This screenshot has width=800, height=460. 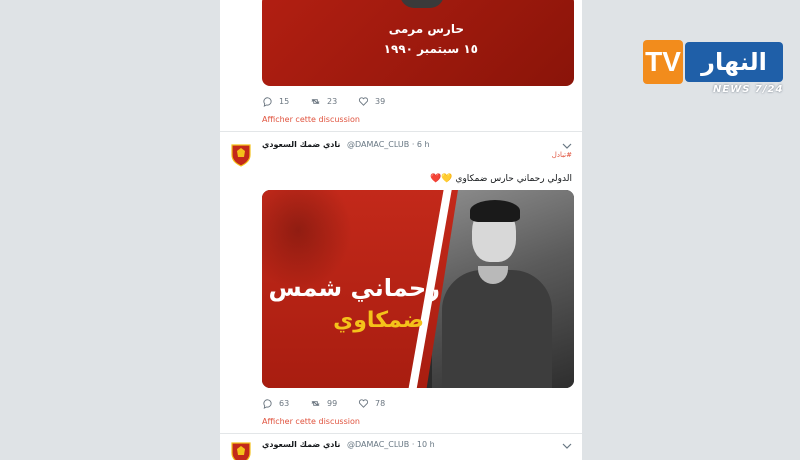 I want to click on tweet-header: نادي ضمك السعودي @DAMAC_CLUB · 10 h, so click(x=348, y=444).